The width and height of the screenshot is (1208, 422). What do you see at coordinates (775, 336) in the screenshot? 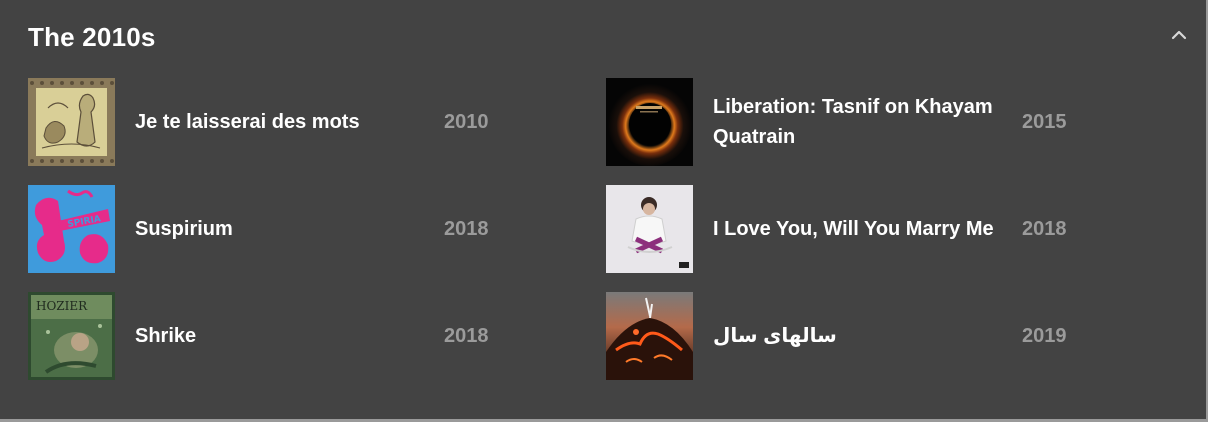
I see `album-title: سالهای سال` at bounding box center [775, 336].